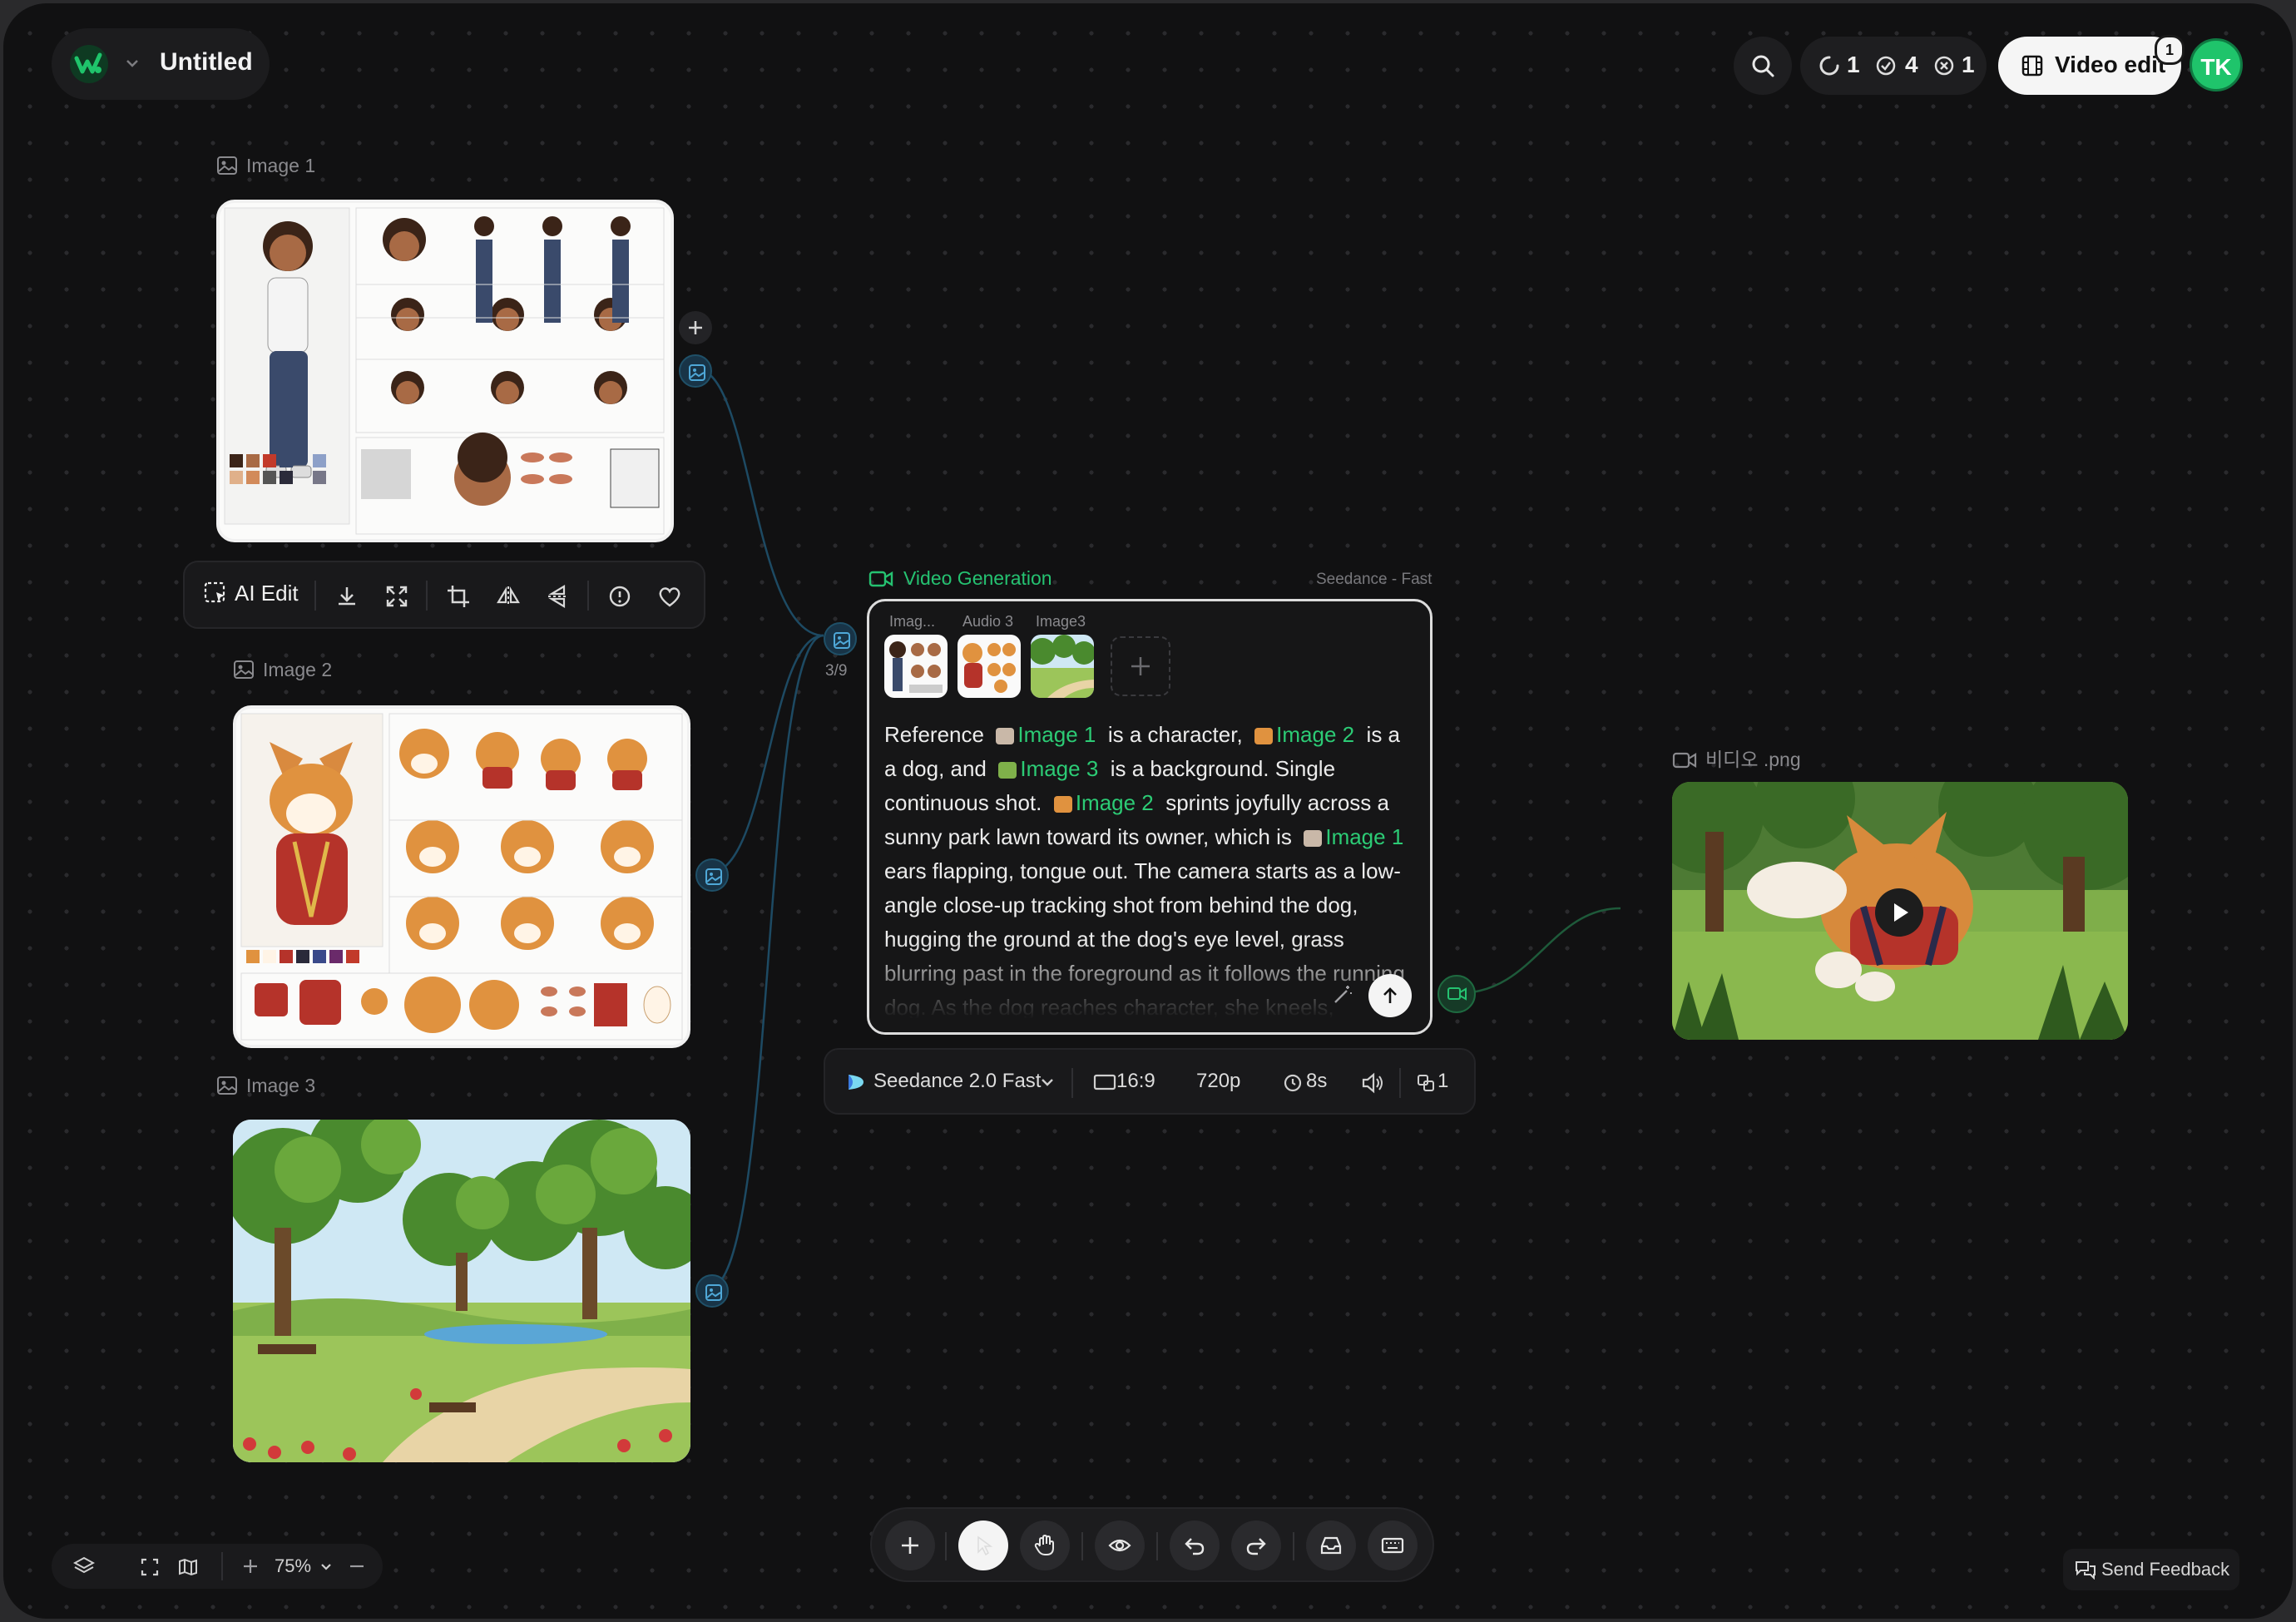 The width and height of the screenshot is (2296, 1622). Describe the element at coordinates (458, 596) in the screenshot. I see `crop-icon` at that location.